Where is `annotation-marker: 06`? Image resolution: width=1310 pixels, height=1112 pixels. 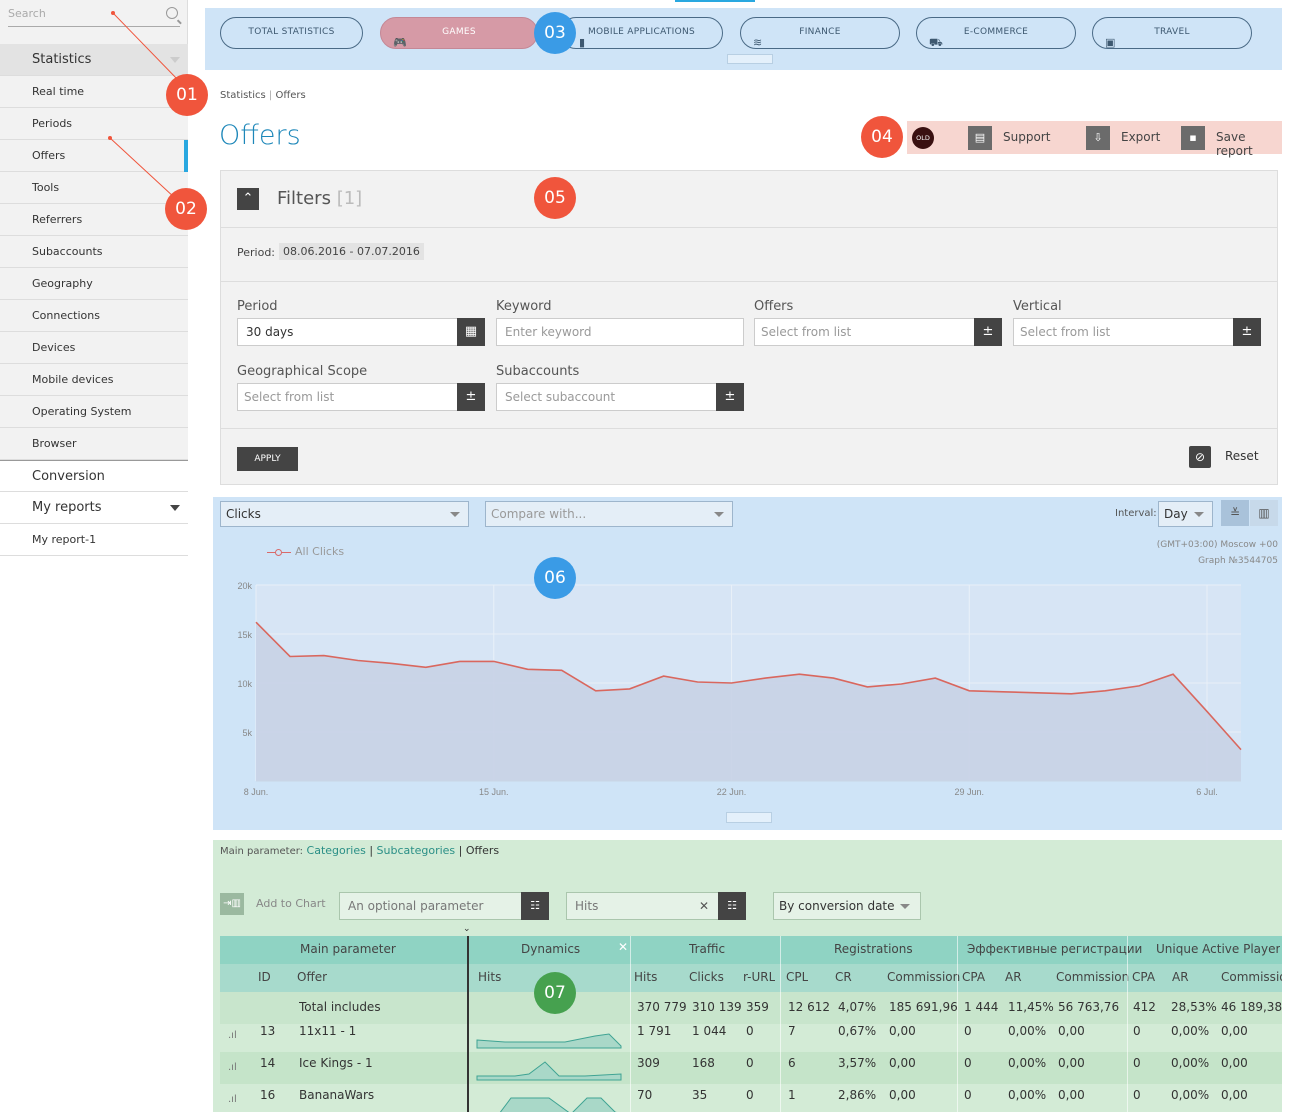 annotation-marker: 06 is located at coordinates (555, 578).